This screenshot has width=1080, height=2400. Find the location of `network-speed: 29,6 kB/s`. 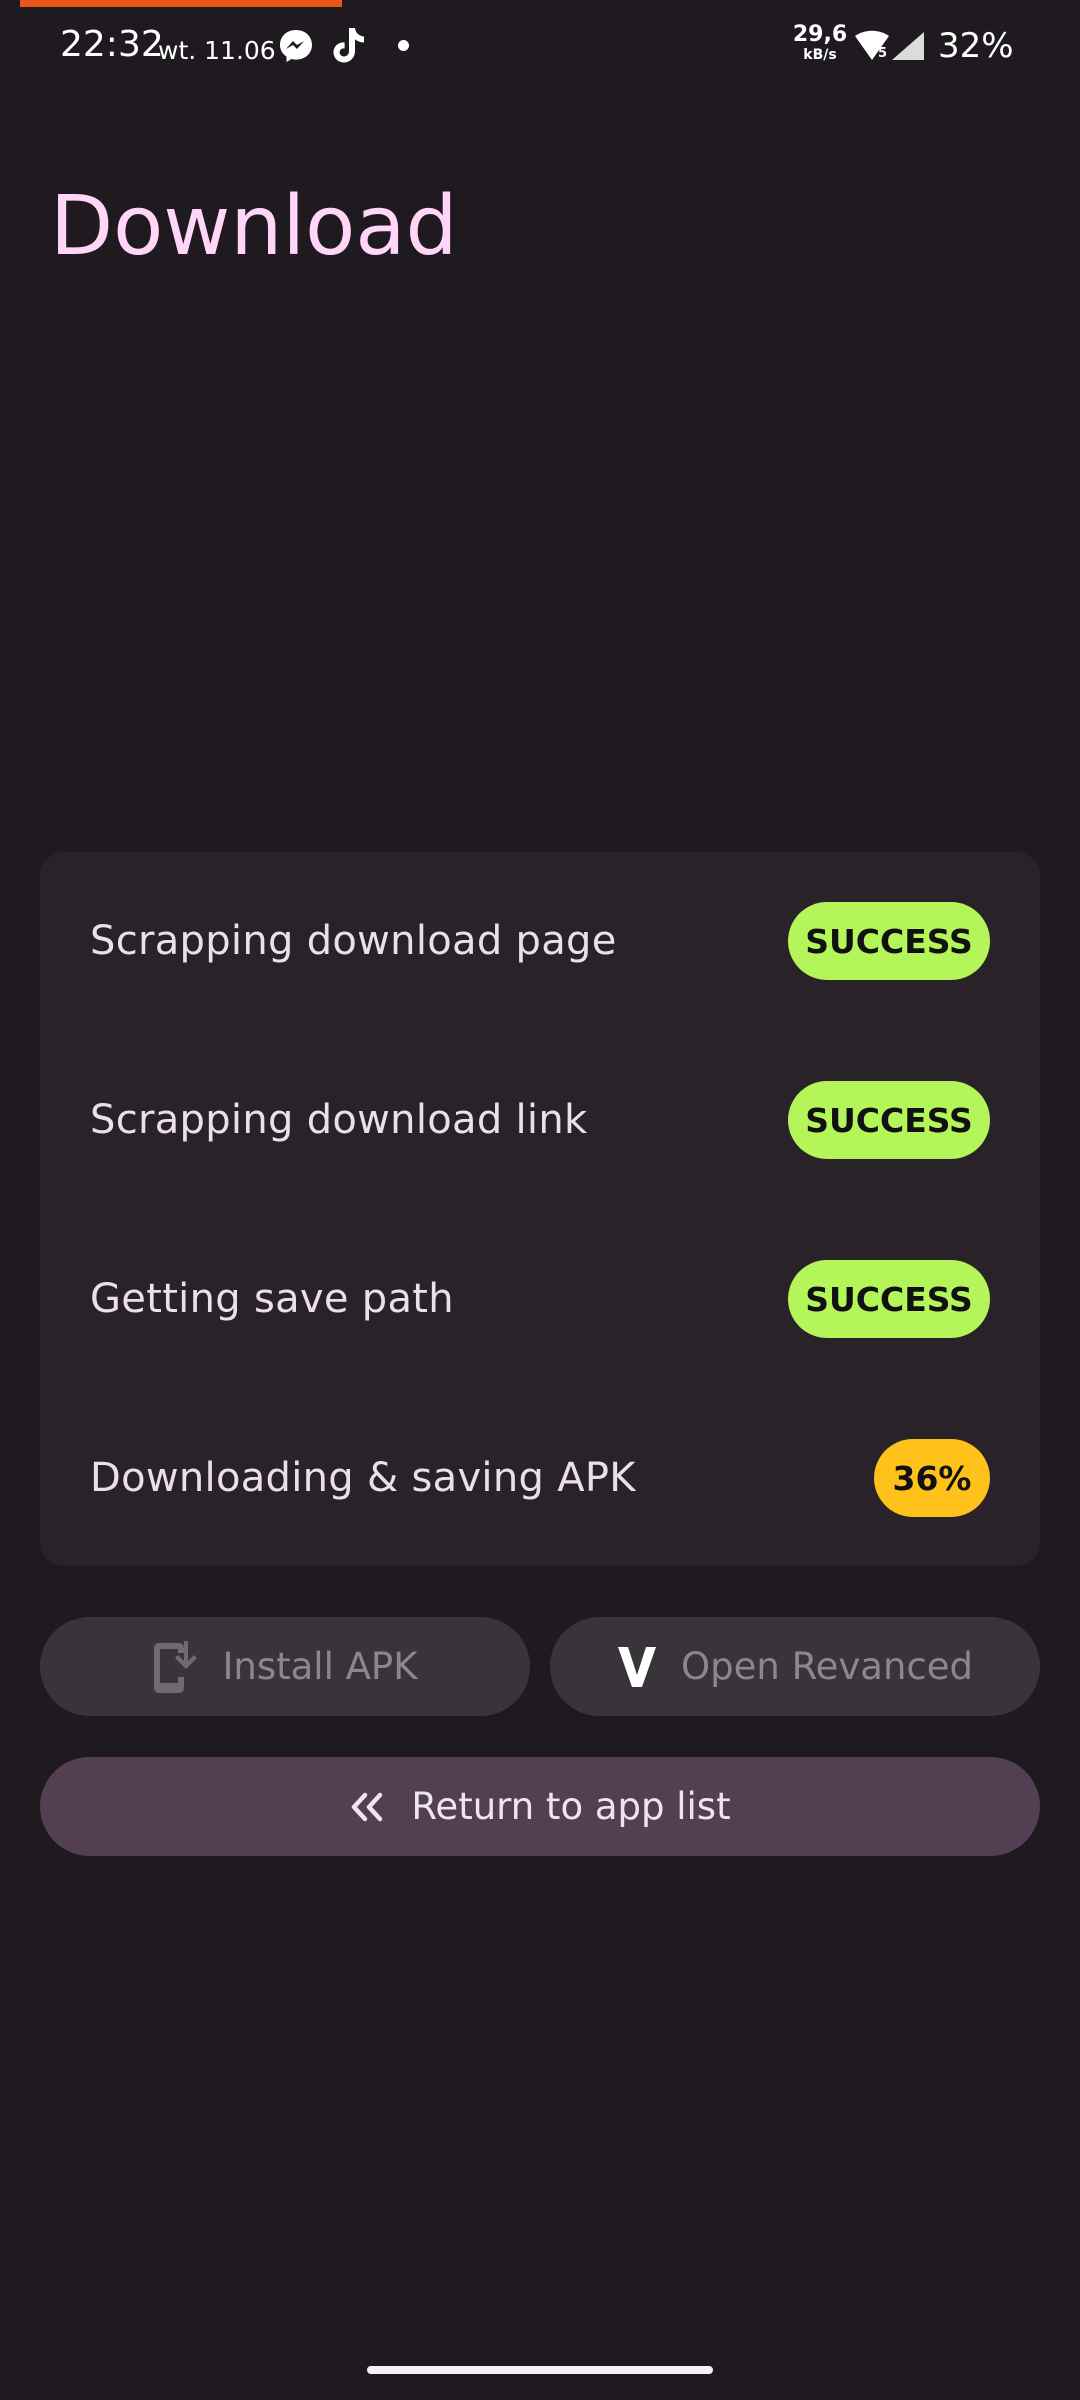

network-speed: 29,6 kB/s is located at coordinates (820, 42).